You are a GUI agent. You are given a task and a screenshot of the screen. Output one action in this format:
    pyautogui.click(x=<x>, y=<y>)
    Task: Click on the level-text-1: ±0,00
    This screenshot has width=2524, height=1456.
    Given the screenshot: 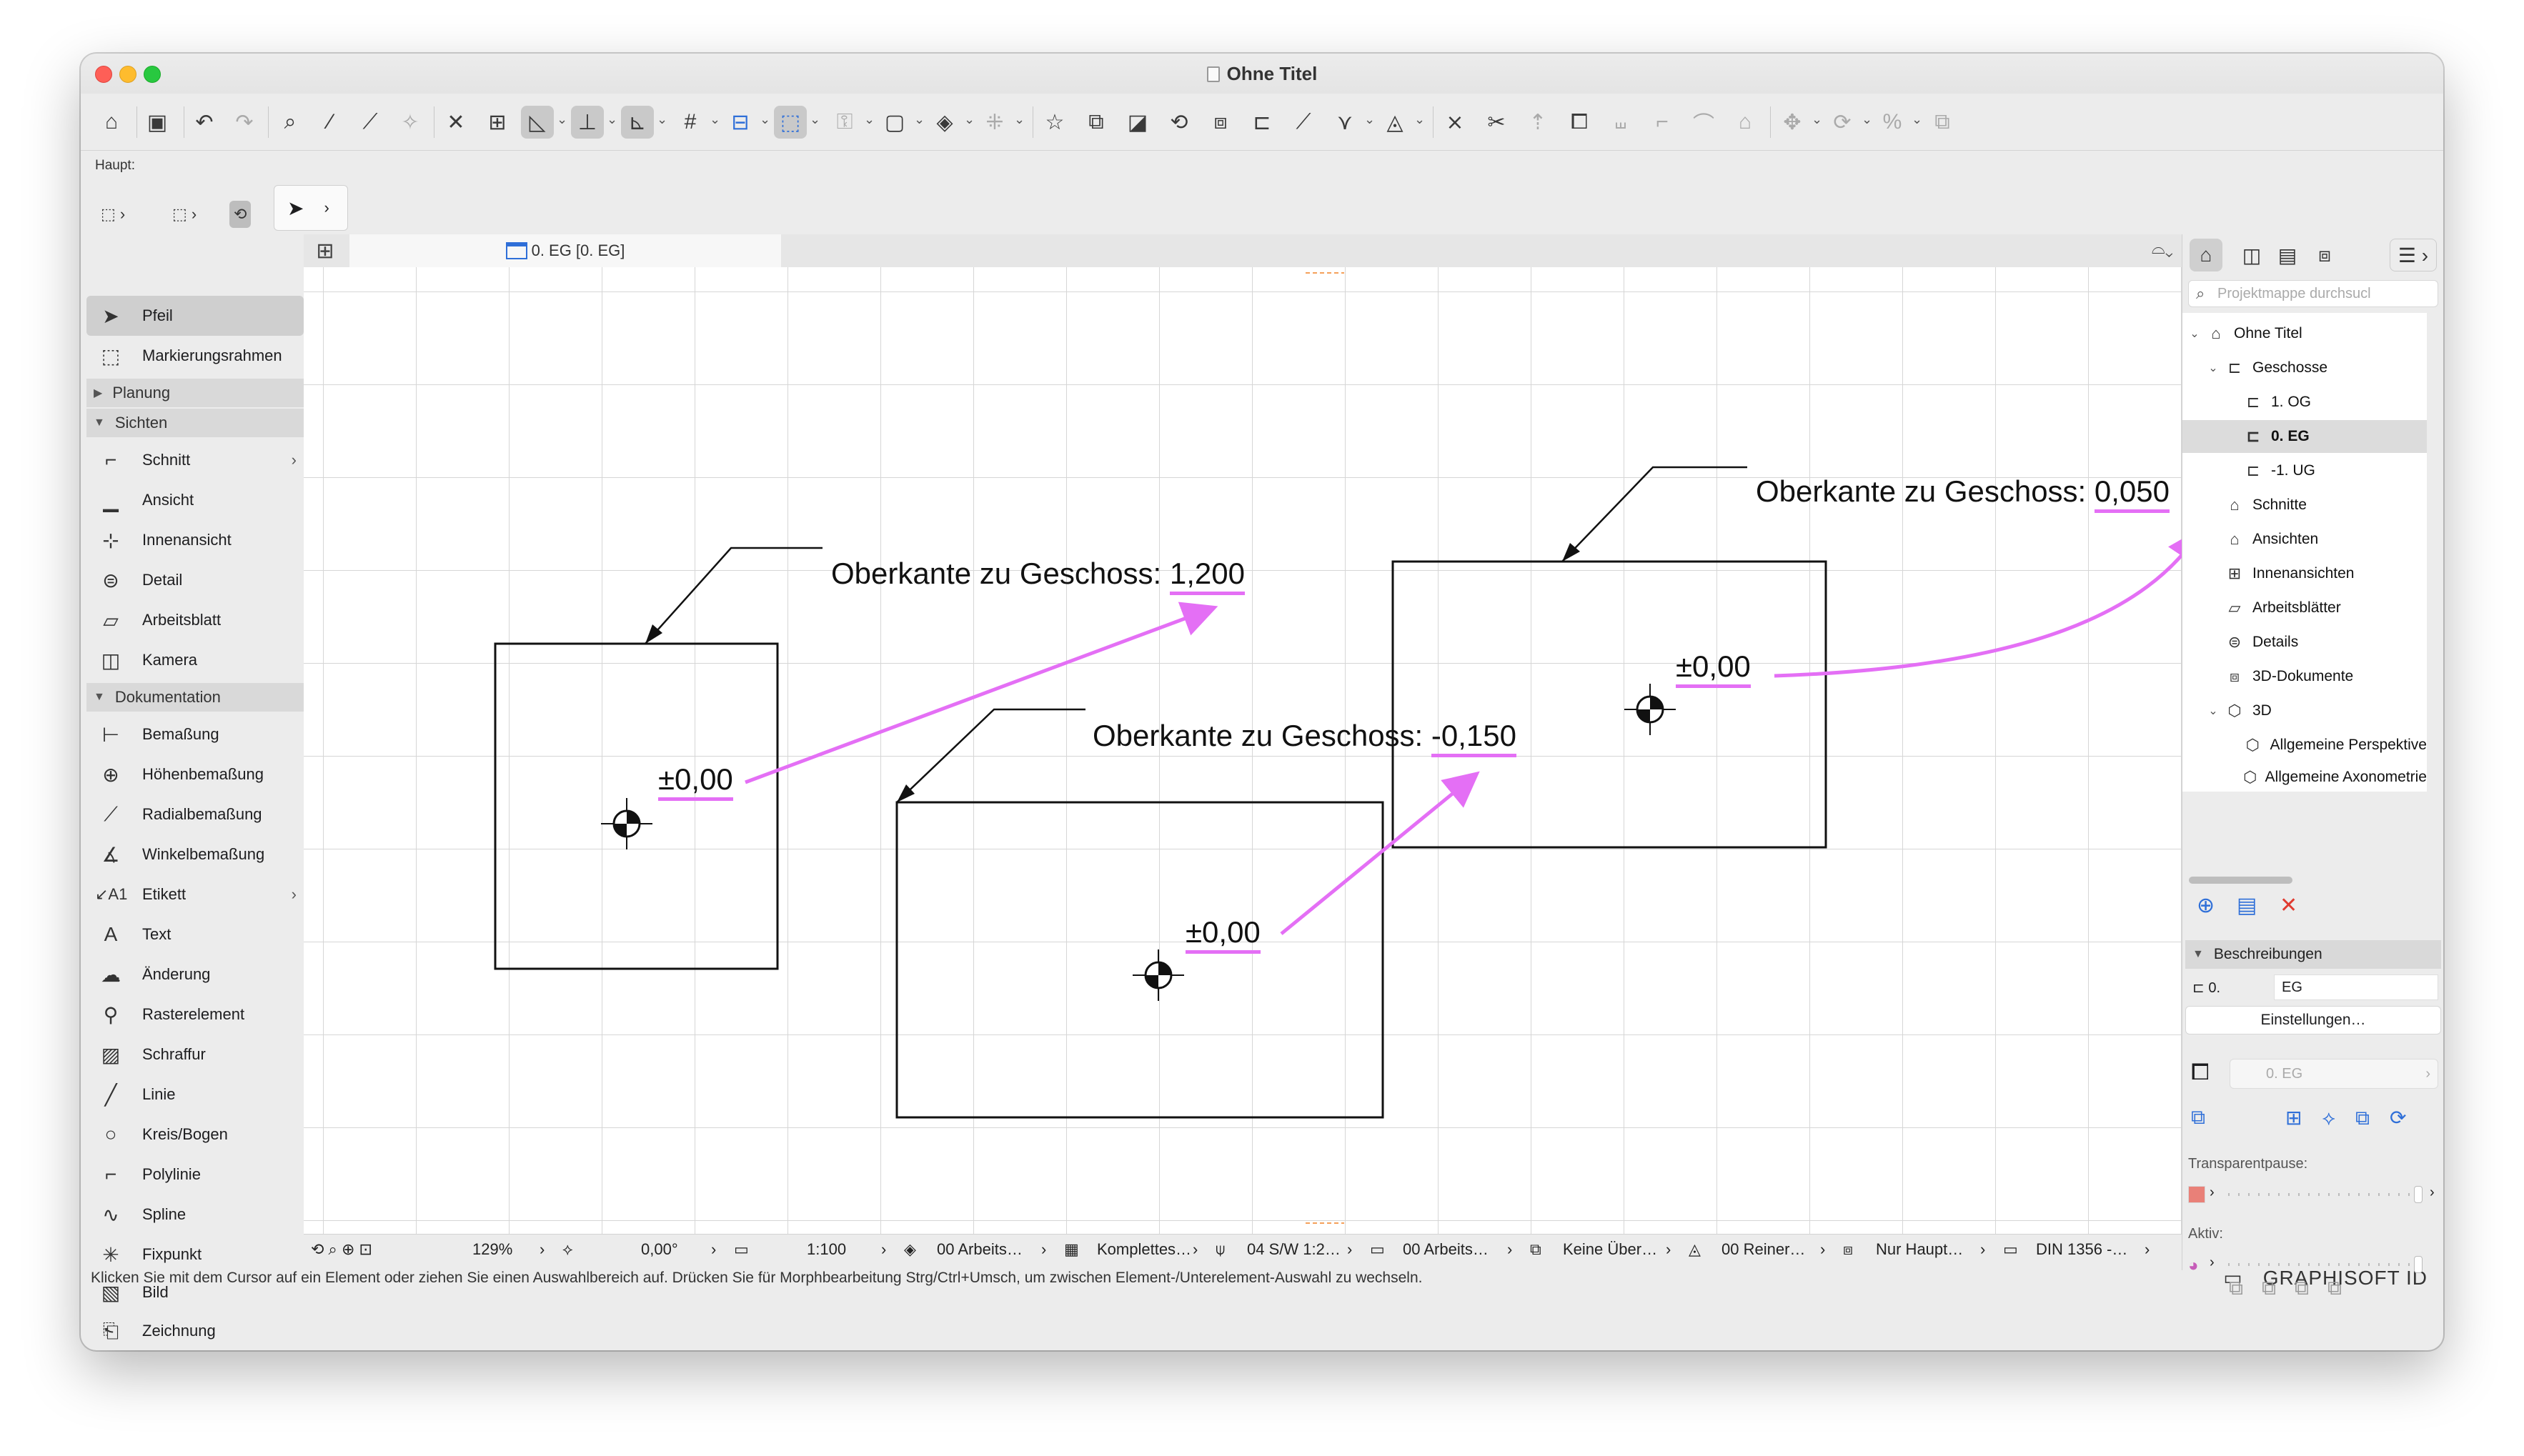 What is the action you would take?
    pyautogui.click(x=695, y=781)
    